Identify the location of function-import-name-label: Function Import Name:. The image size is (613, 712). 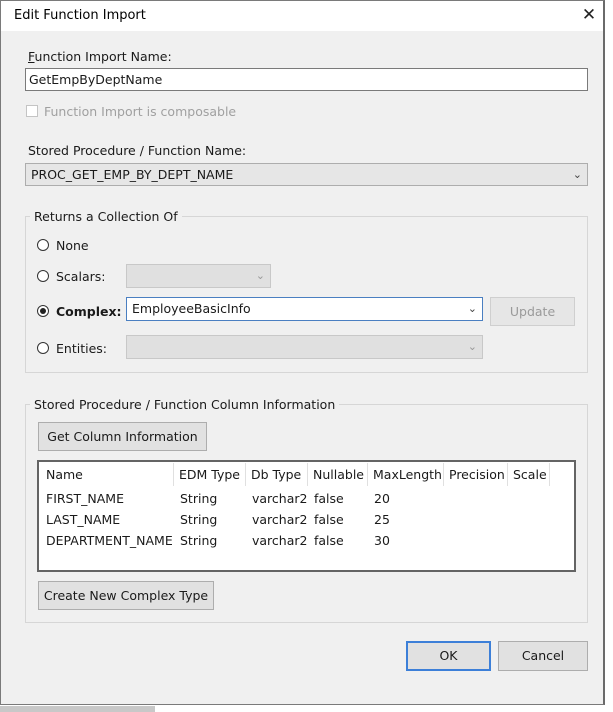
(100, 56).